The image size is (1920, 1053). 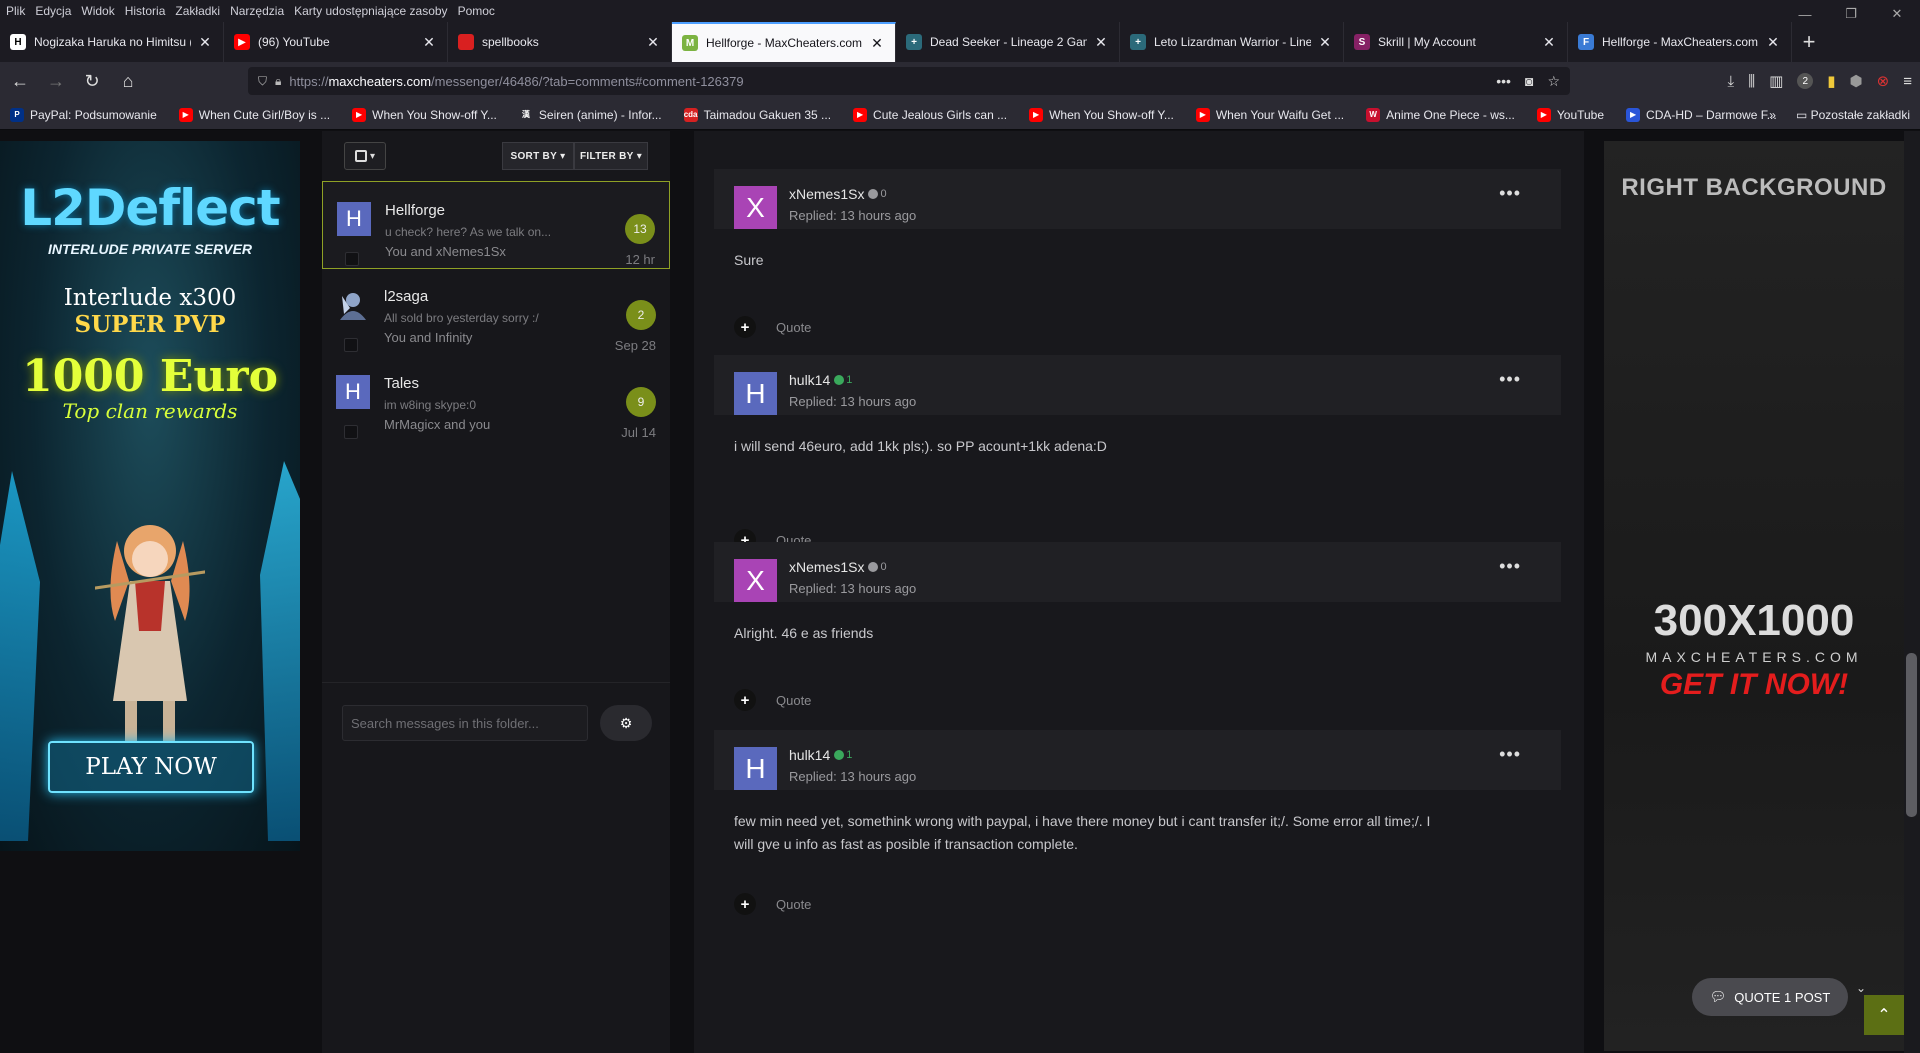 What do you see at coordinates (112, 42) in the screenshot?
I see `browser-tab: H Nogizaka Haruka no Himitsu (a ✕` at bounding box center [112, 42].